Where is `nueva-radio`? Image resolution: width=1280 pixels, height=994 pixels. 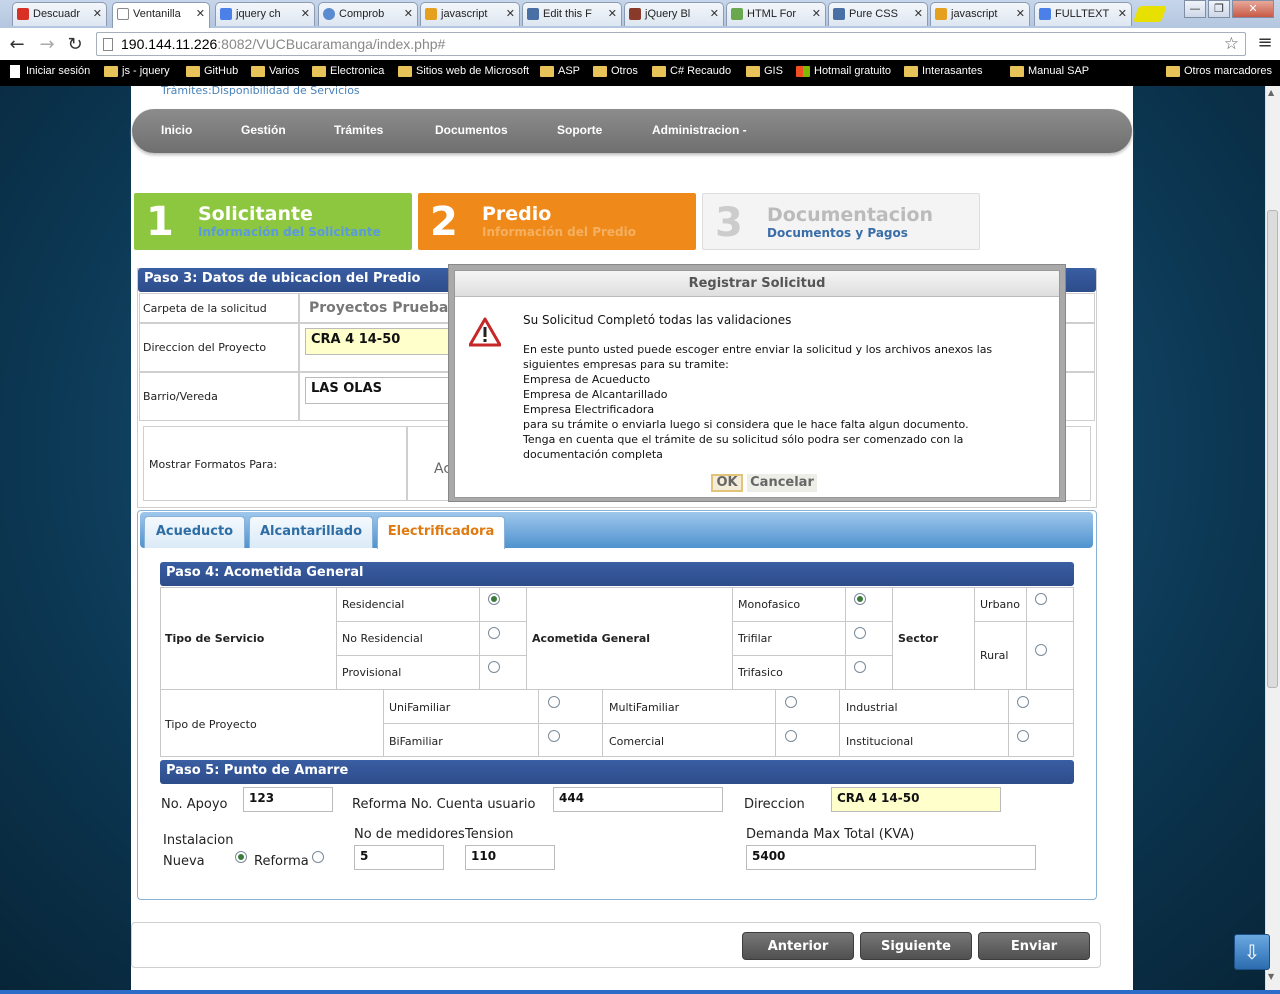 nueva-radio is located at coordinates (241, 857).